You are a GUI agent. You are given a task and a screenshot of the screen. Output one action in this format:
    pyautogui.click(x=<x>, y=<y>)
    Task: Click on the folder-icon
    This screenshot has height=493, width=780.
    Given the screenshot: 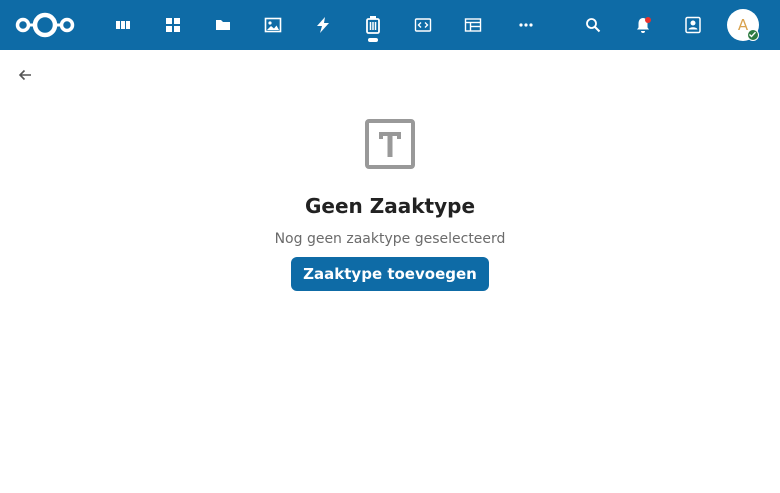 What is the action you would take?
    pyautogui.click(x=223, y=25)
    